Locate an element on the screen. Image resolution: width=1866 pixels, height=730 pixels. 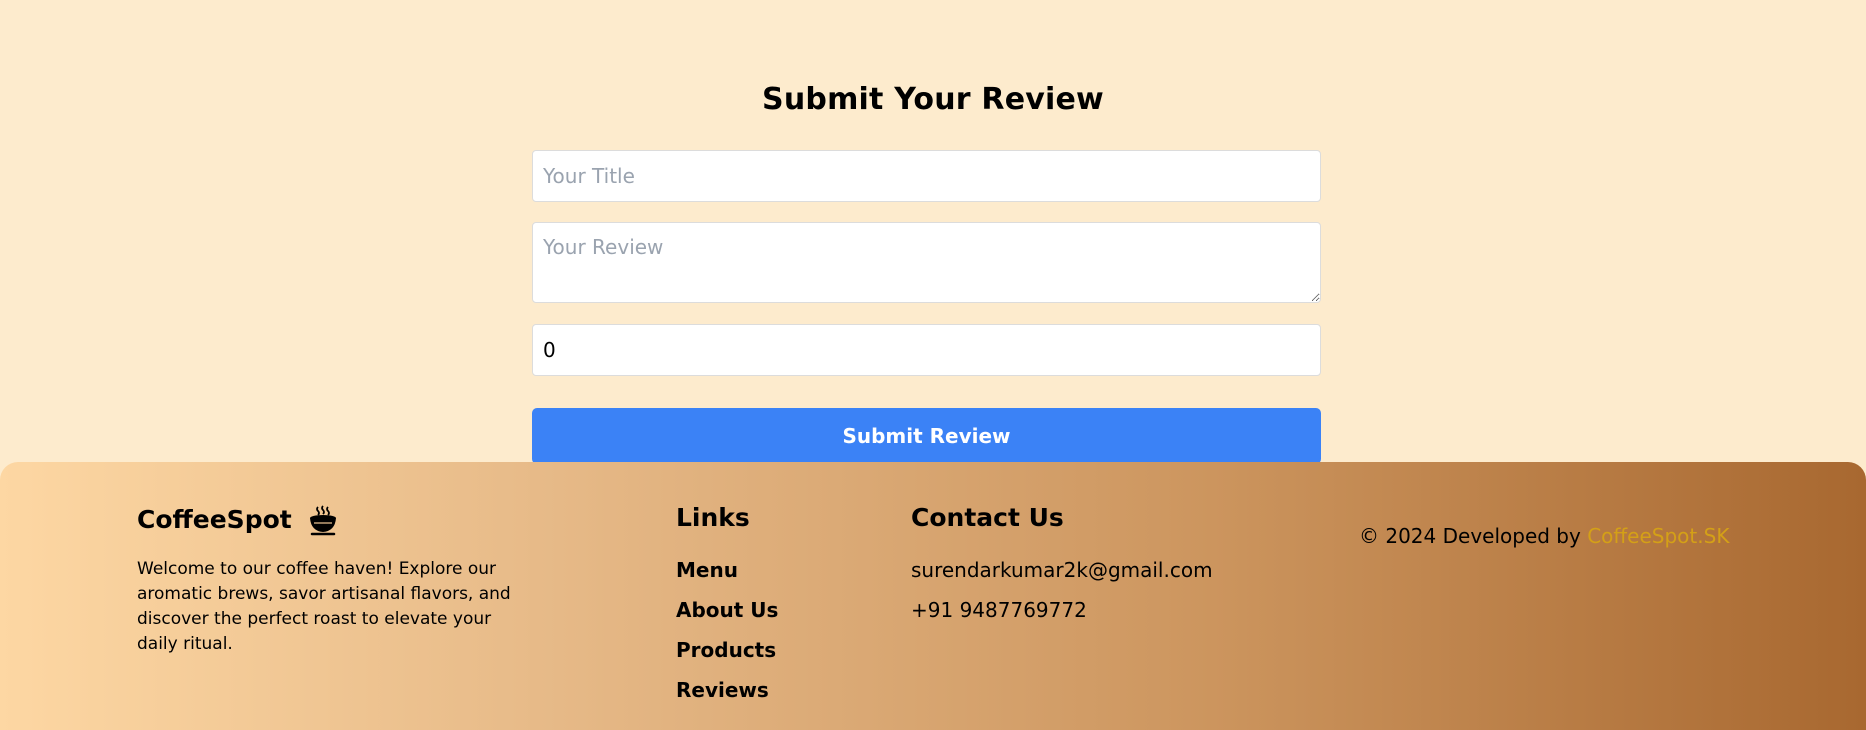
footer-link-item: Products is located at coordinates (727, 658).